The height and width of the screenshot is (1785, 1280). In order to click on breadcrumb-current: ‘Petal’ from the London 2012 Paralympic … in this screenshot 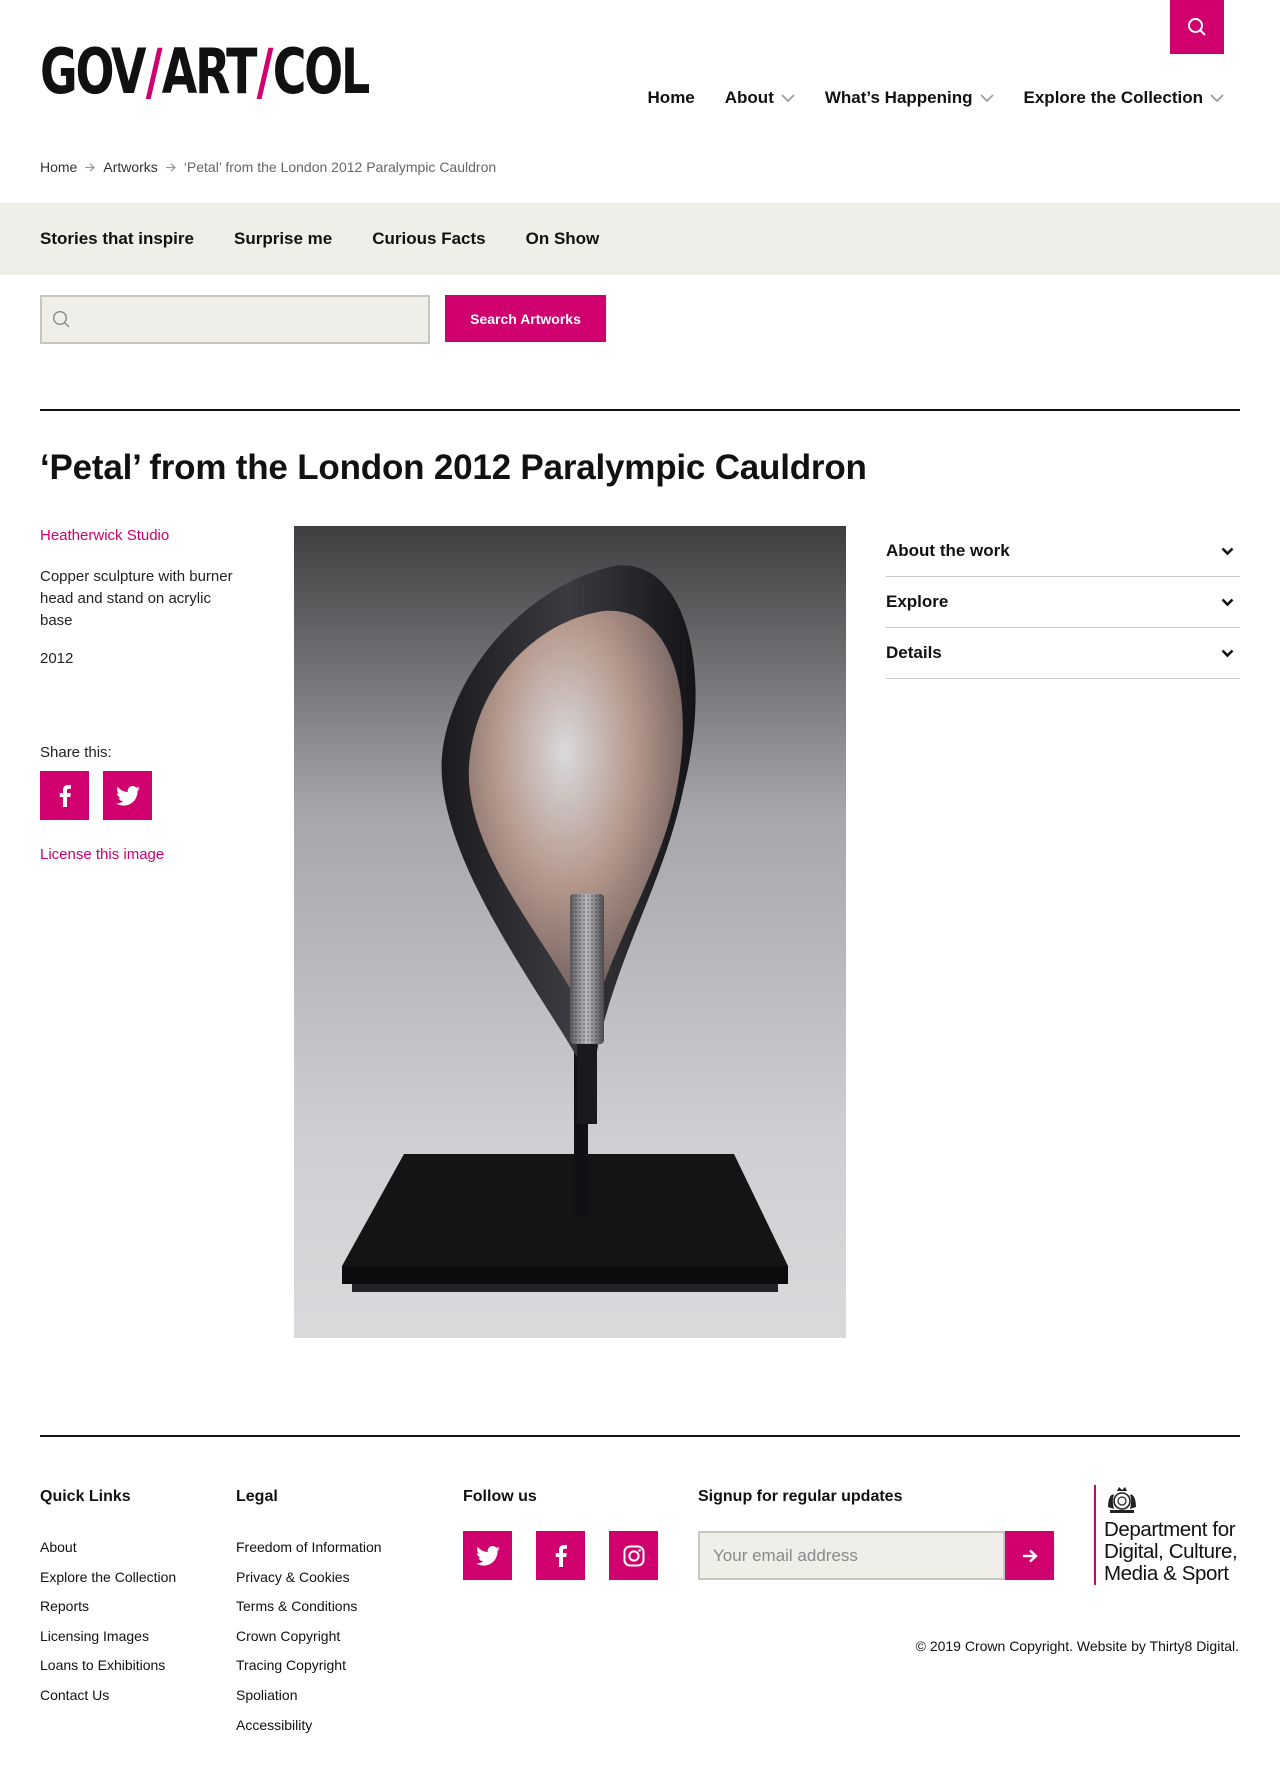, I will do `click(340, 167)`.